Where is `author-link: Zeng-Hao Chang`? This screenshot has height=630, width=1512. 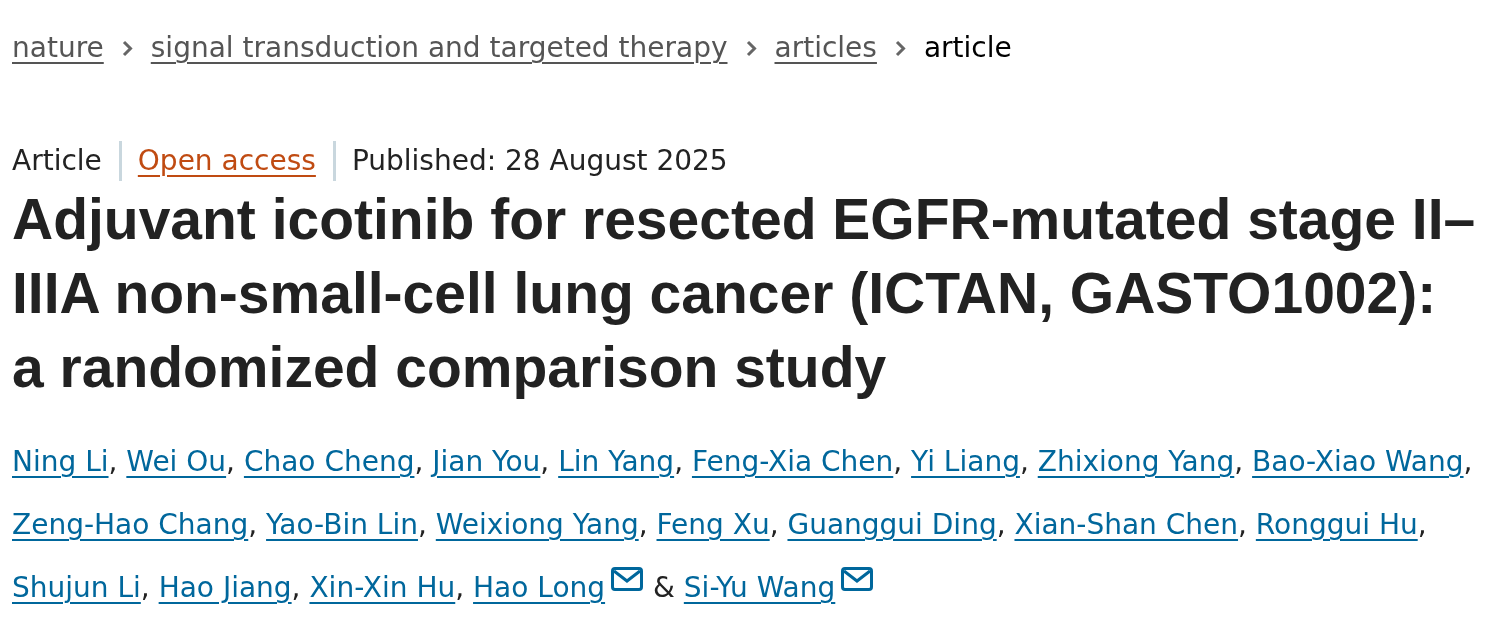 author-link: Zeng-Hao Chang is located at coordinates (130, 524).